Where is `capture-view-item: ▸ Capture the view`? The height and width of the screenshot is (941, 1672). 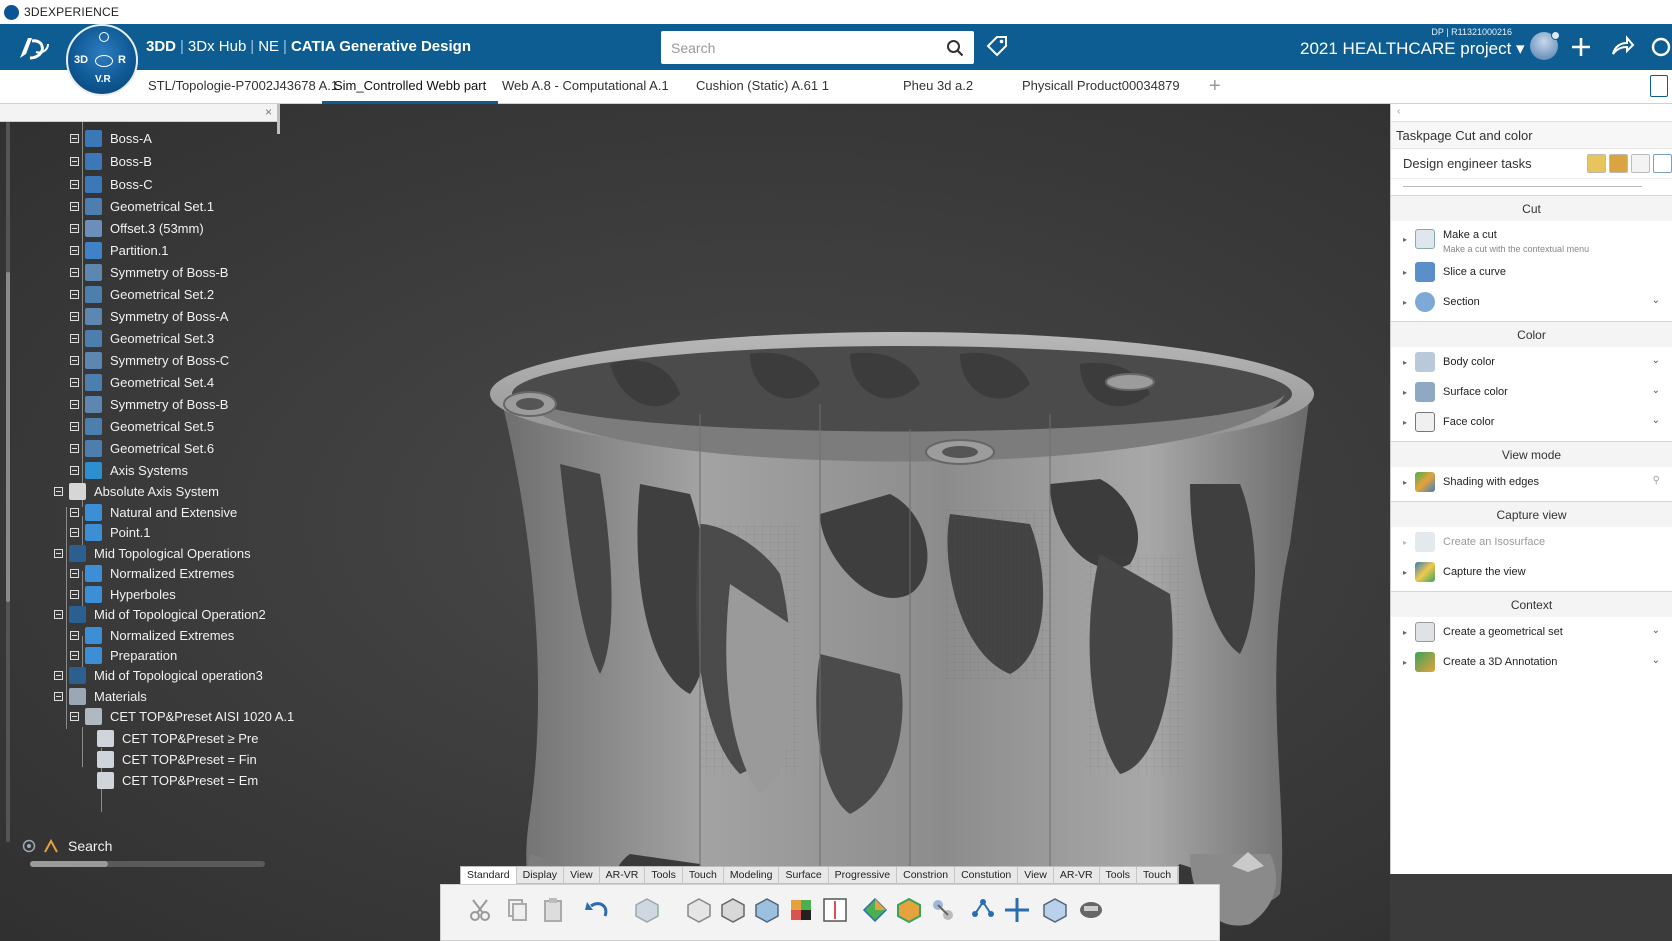 capture-view-item: ▸ Capture the view is located at coordinates (1531, 572).